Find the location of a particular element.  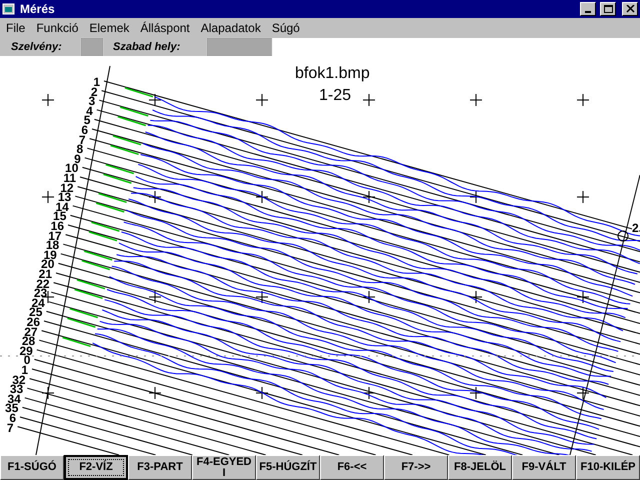

row-label: 0 is located at coordinates (27, 360).